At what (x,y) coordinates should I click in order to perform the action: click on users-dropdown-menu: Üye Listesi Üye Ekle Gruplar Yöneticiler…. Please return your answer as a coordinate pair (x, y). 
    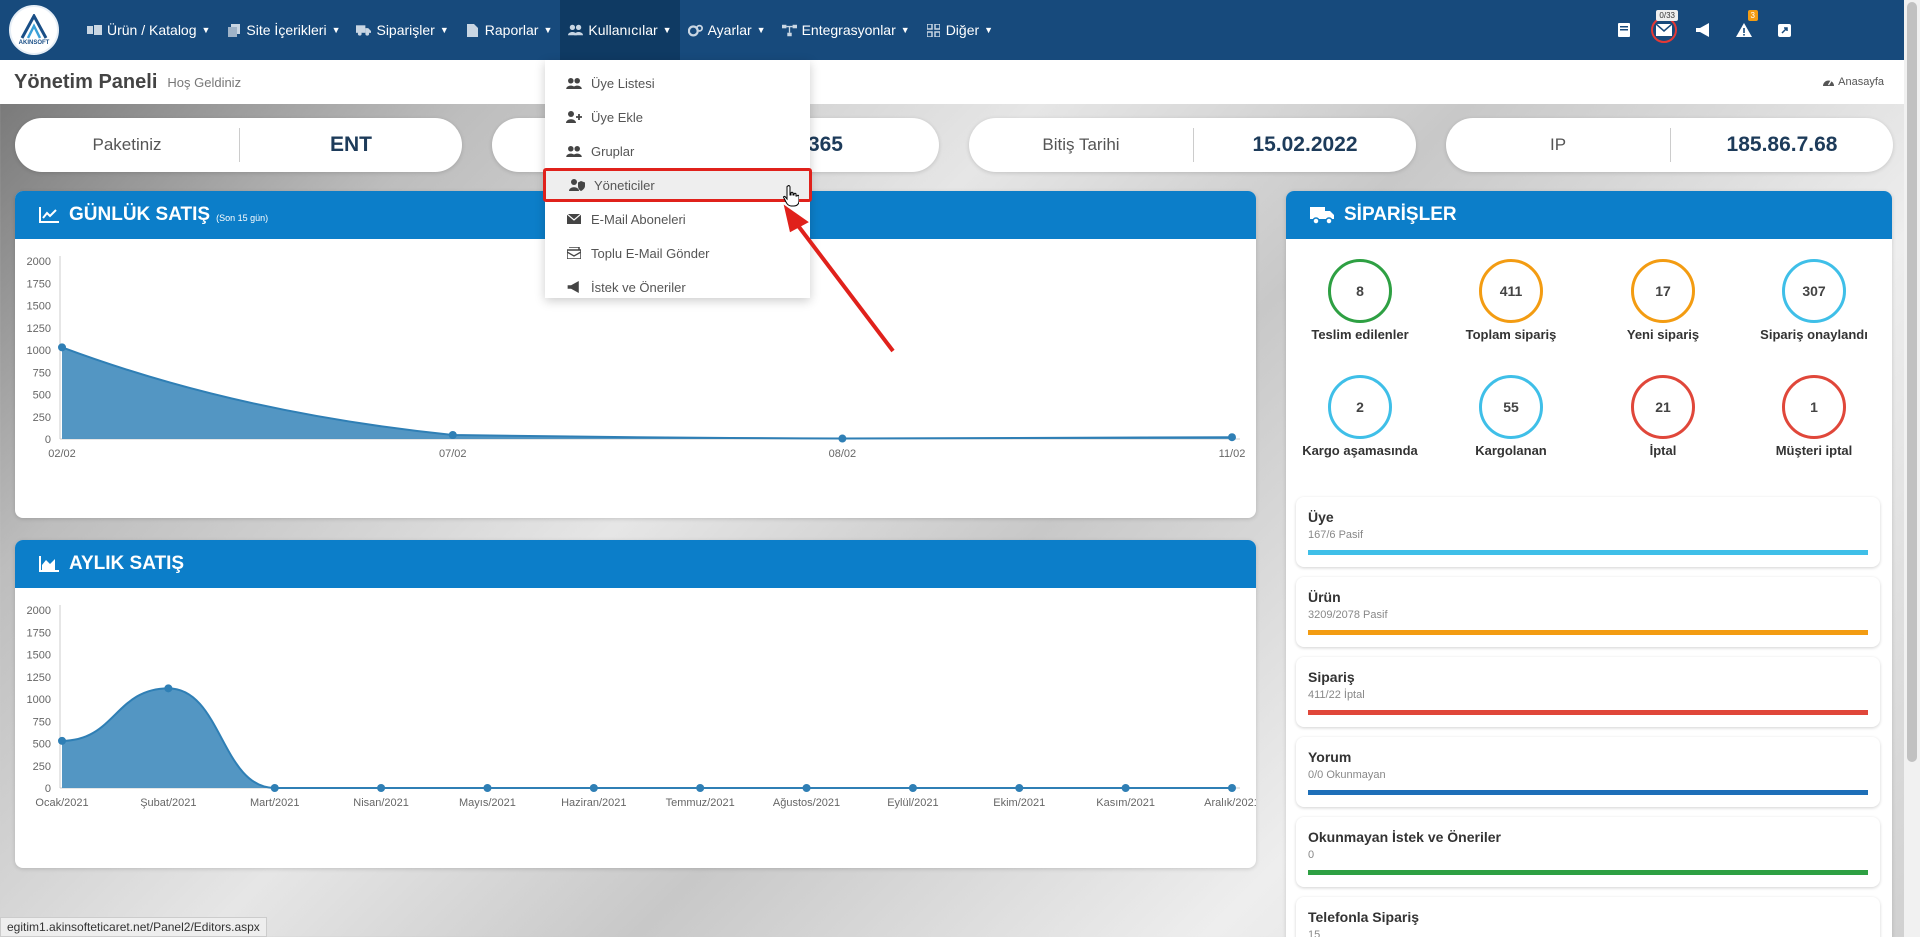
    Looking at the image, I should click on (677, 179).